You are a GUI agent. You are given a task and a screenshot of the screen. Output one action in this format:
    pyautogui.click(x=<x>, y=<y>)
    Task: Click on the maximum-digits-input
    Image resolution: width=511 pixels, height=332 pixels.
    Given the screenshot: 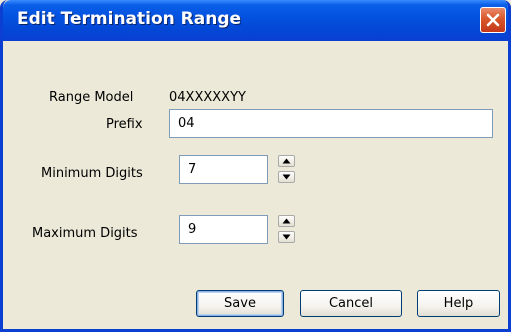 What is the action you would take?
    pyautogui.click(x=223, y=229)
    